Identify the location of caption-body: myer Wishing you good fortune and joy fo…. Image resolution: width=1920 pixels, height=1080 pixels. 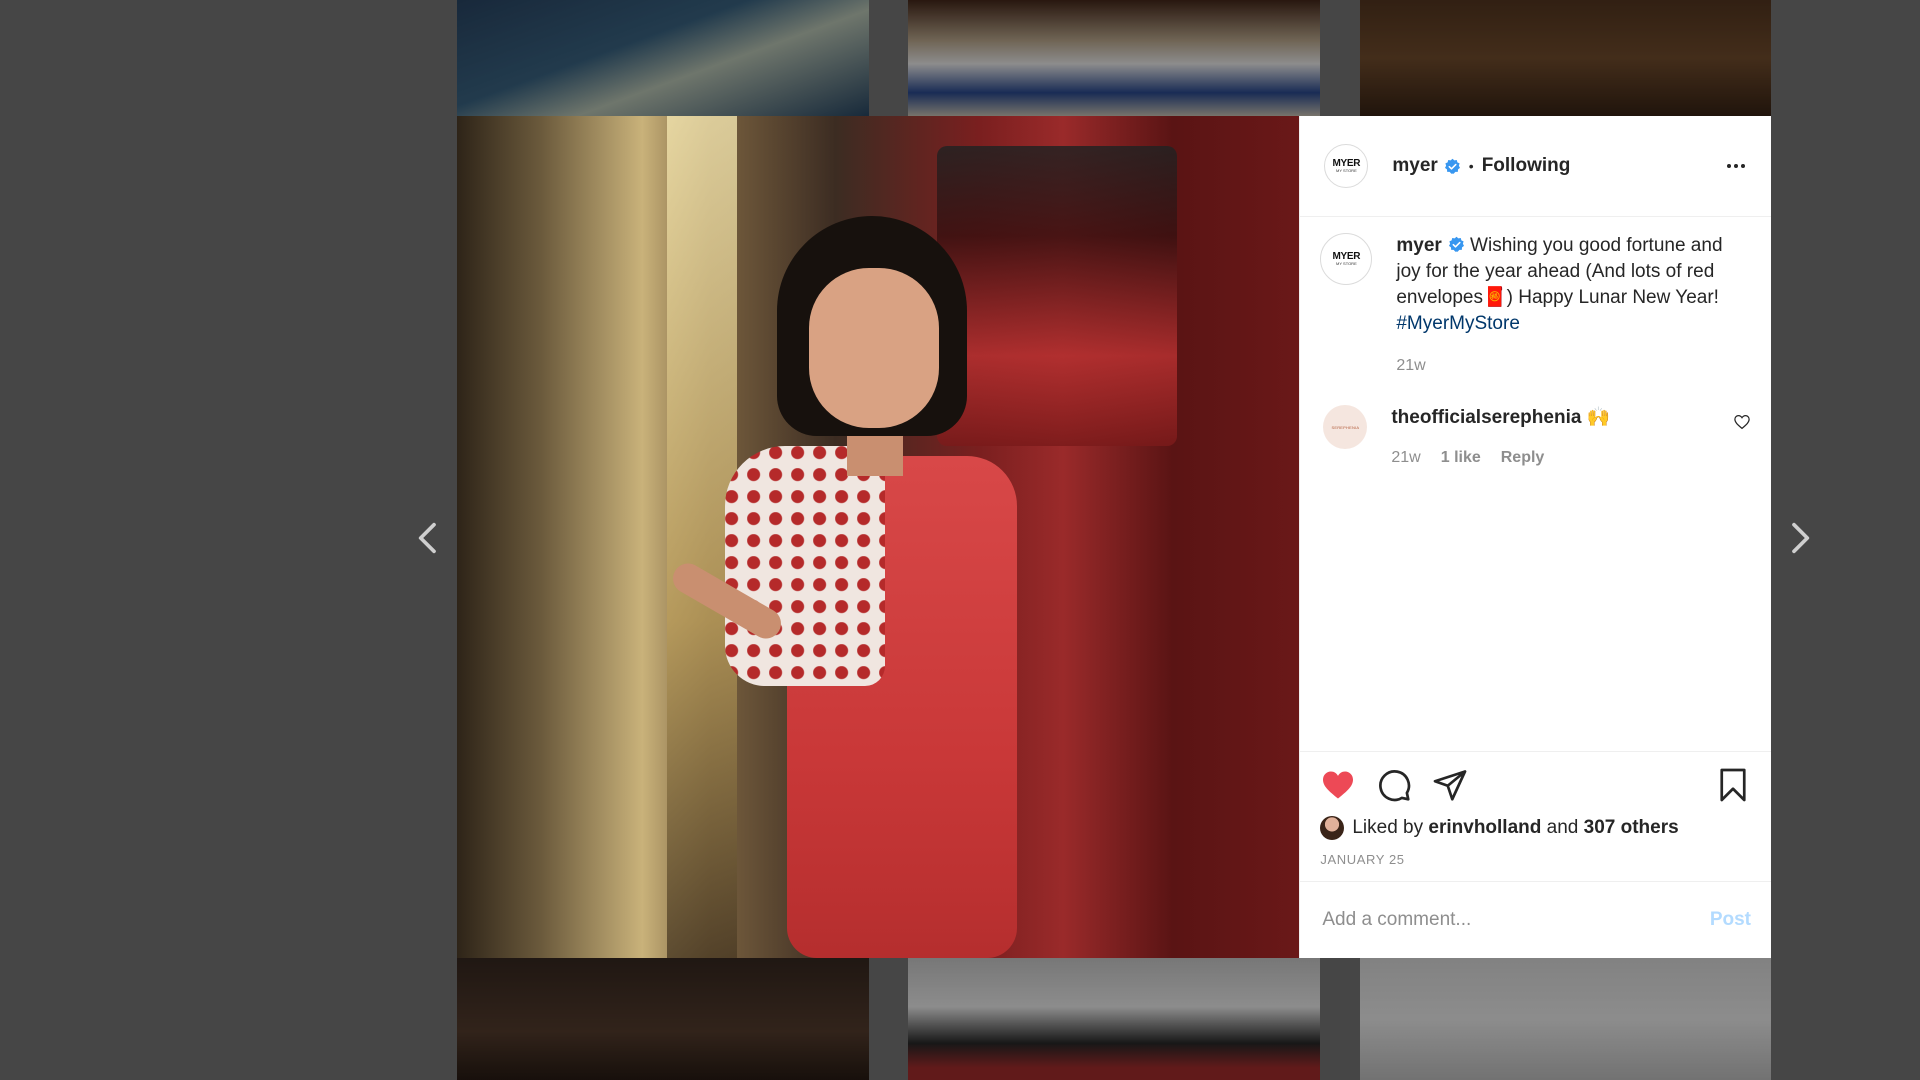
(1573, 306).